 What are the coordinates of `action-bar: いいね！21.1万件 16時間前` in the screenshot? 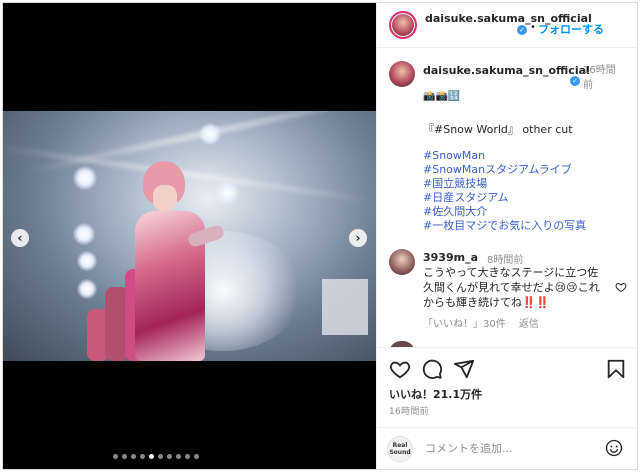 It's located at (507, 387).